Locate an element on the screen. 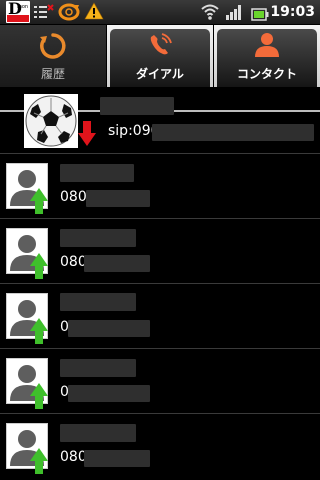 The width and height of the screenshot is (320, 480). incoming-call-icon is located at coordinates (87, 136).